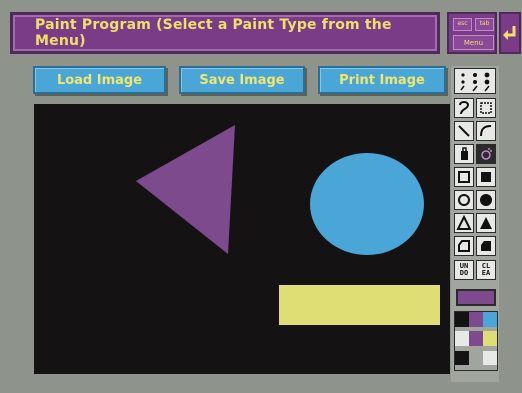  I want to click on circle-filled-icon, so click(486, 200).